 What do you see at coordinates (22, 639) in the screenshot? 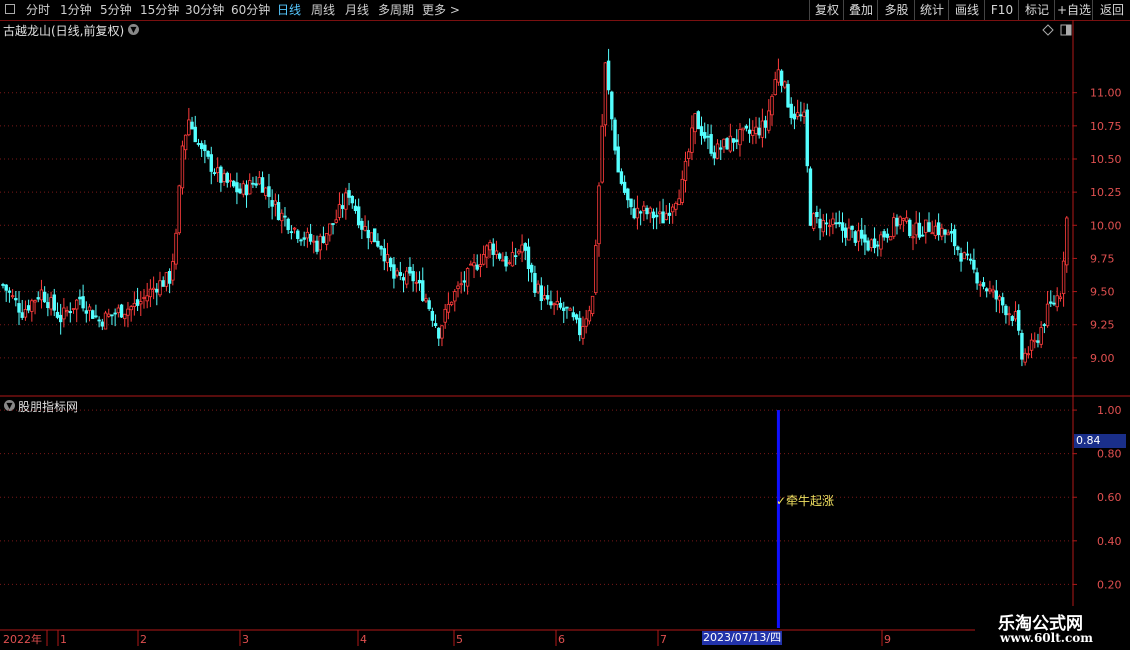
I see `year-label: 2022年` at bounding box center [22, 639].